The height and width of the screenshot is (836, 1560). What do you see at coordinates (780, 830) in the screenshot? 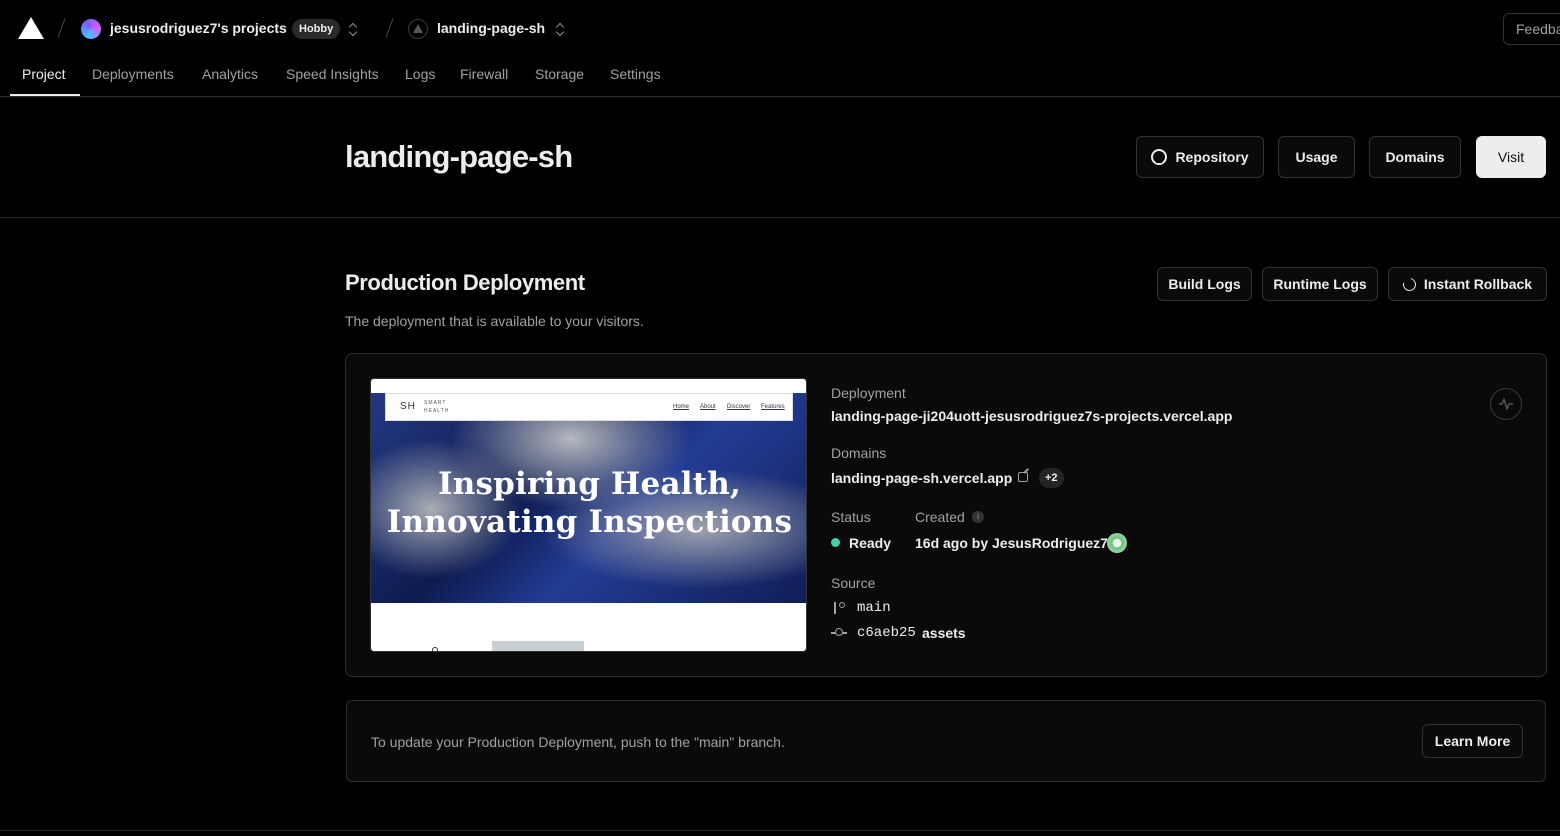
I see `divider` at bounding box center [780, 830].